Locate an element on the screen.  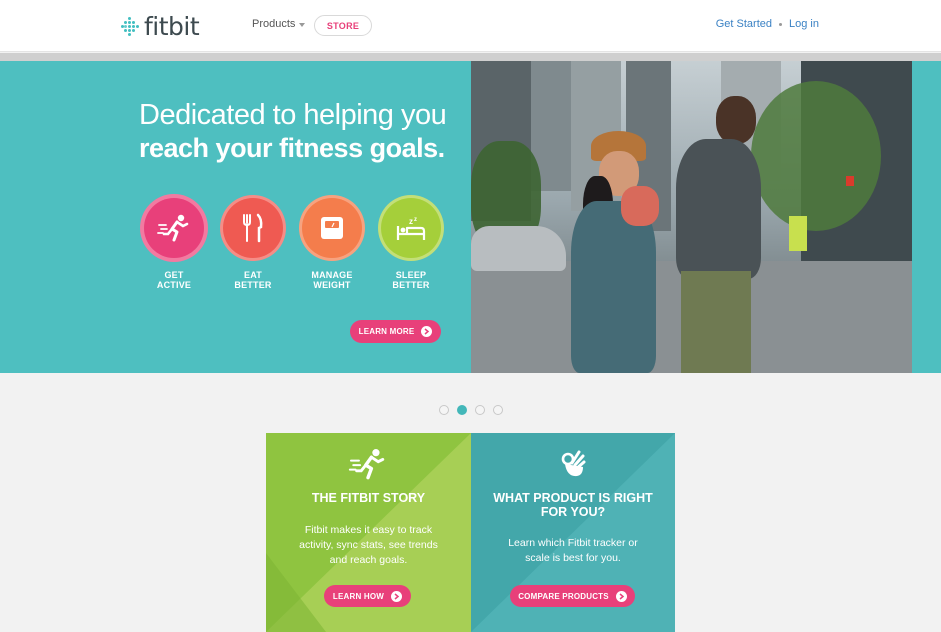
header-divider is located at coordinates (470, 57).